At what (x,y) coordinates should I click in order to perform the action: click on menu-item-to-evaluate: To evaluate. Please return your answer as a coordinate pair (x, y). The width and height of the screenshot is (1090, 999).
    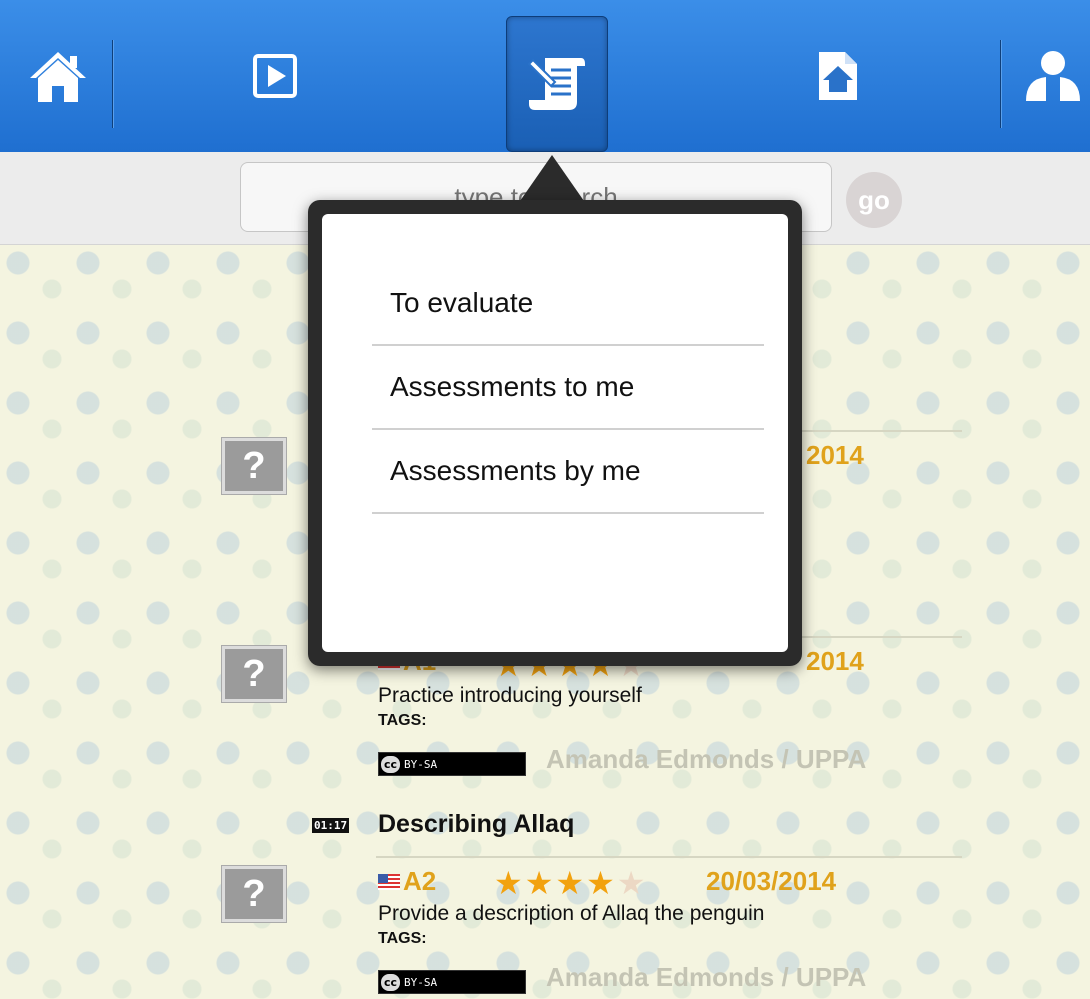
    Looking at the image, I should click on (568, 304).